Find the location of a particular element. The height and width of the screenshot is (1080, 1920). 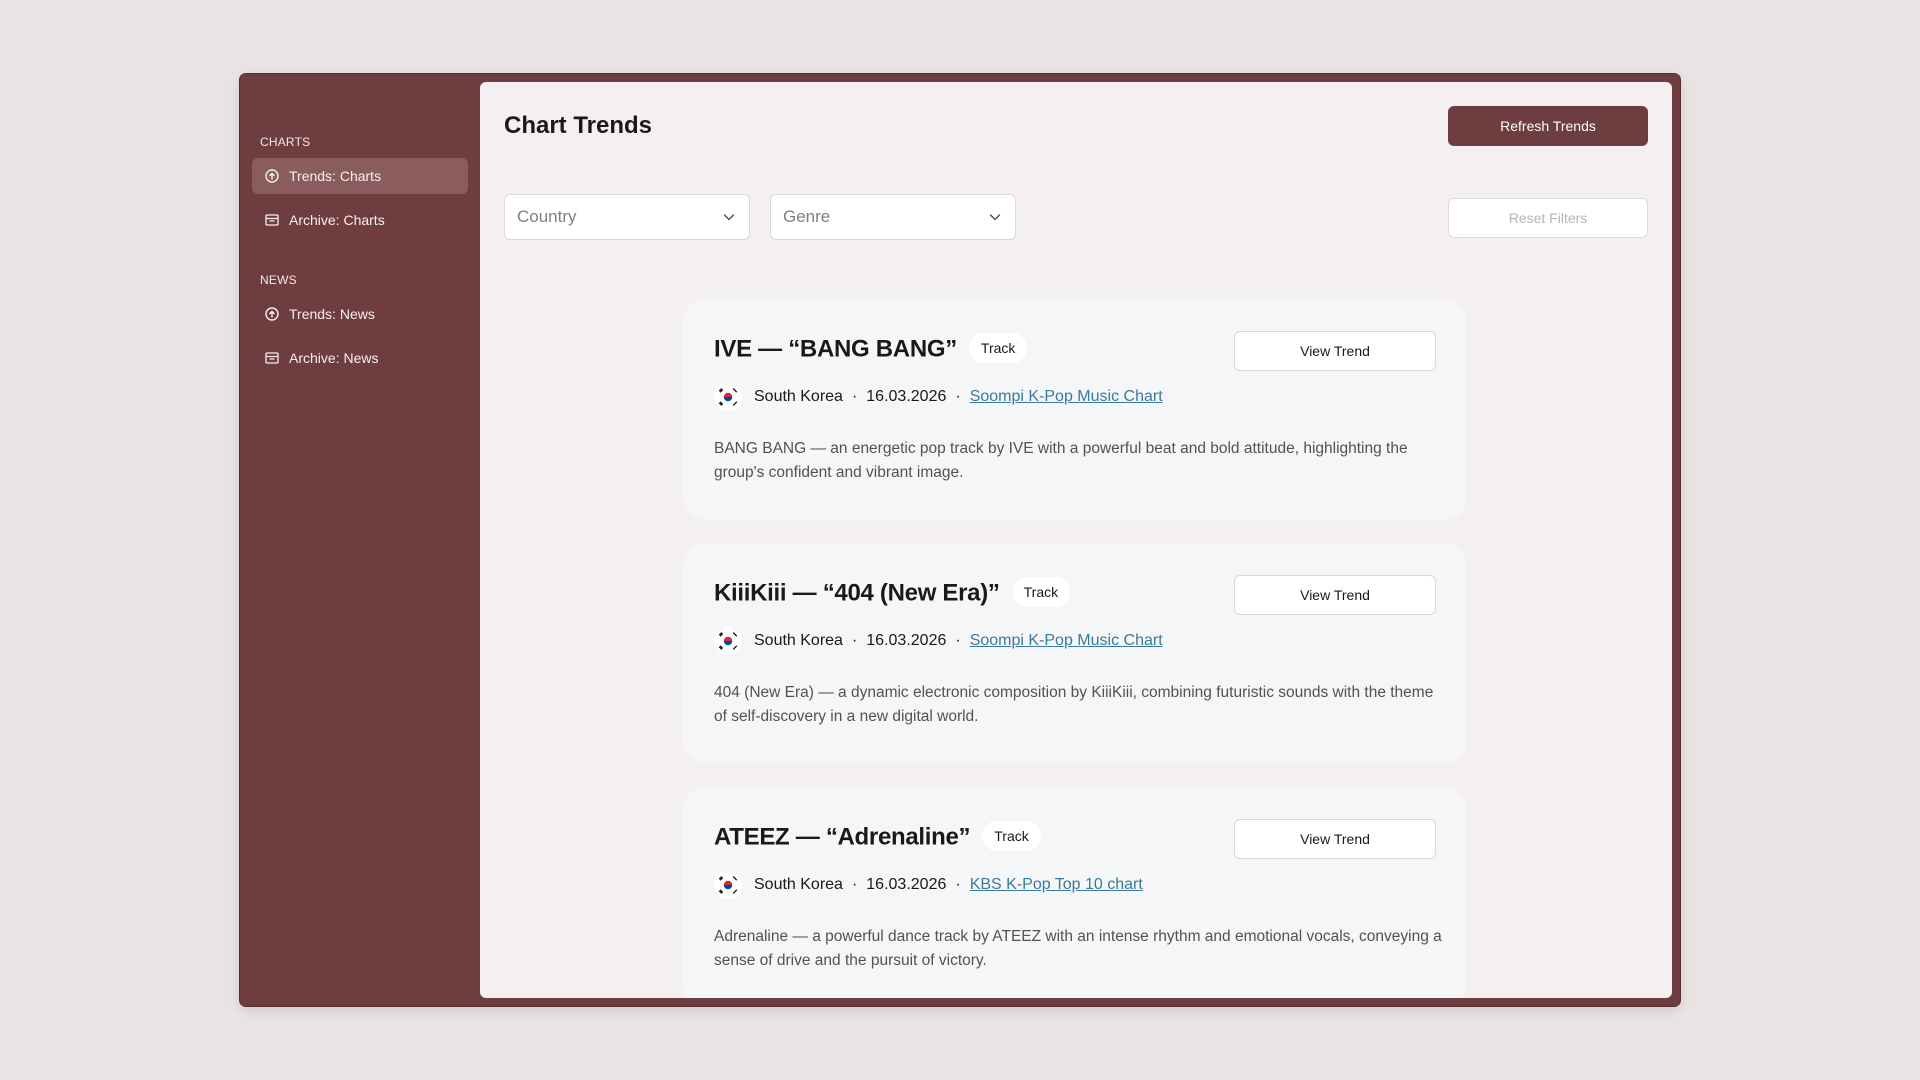

trend-card-title: IVE — “BANG BANG” Track is located at coordinates (871, 349).